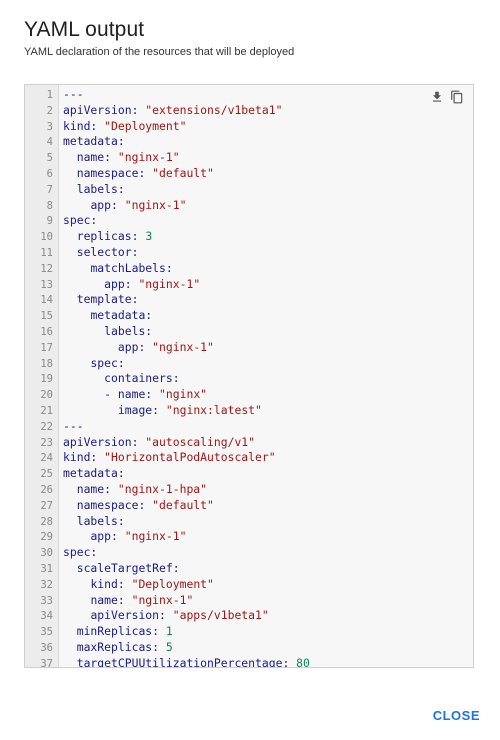 The height and width of the screenshot is (740, 500). What do you see at coordinates (121, 569) in the screenshot?
I see `code-text: scaleTargetRef:` at bounding box center [121, 569].